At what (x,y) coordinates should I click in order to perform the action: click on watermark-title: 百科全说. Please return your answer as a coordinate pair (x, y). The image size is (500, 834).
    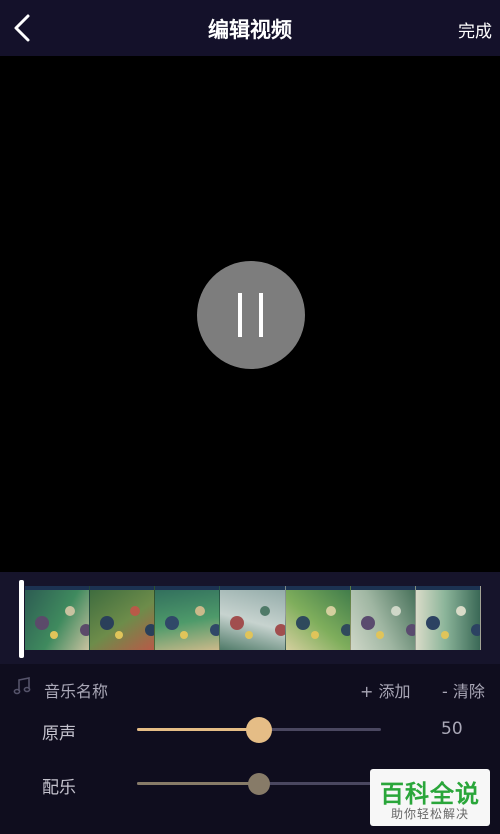
    Looking at the image, I should click on (430, 794).